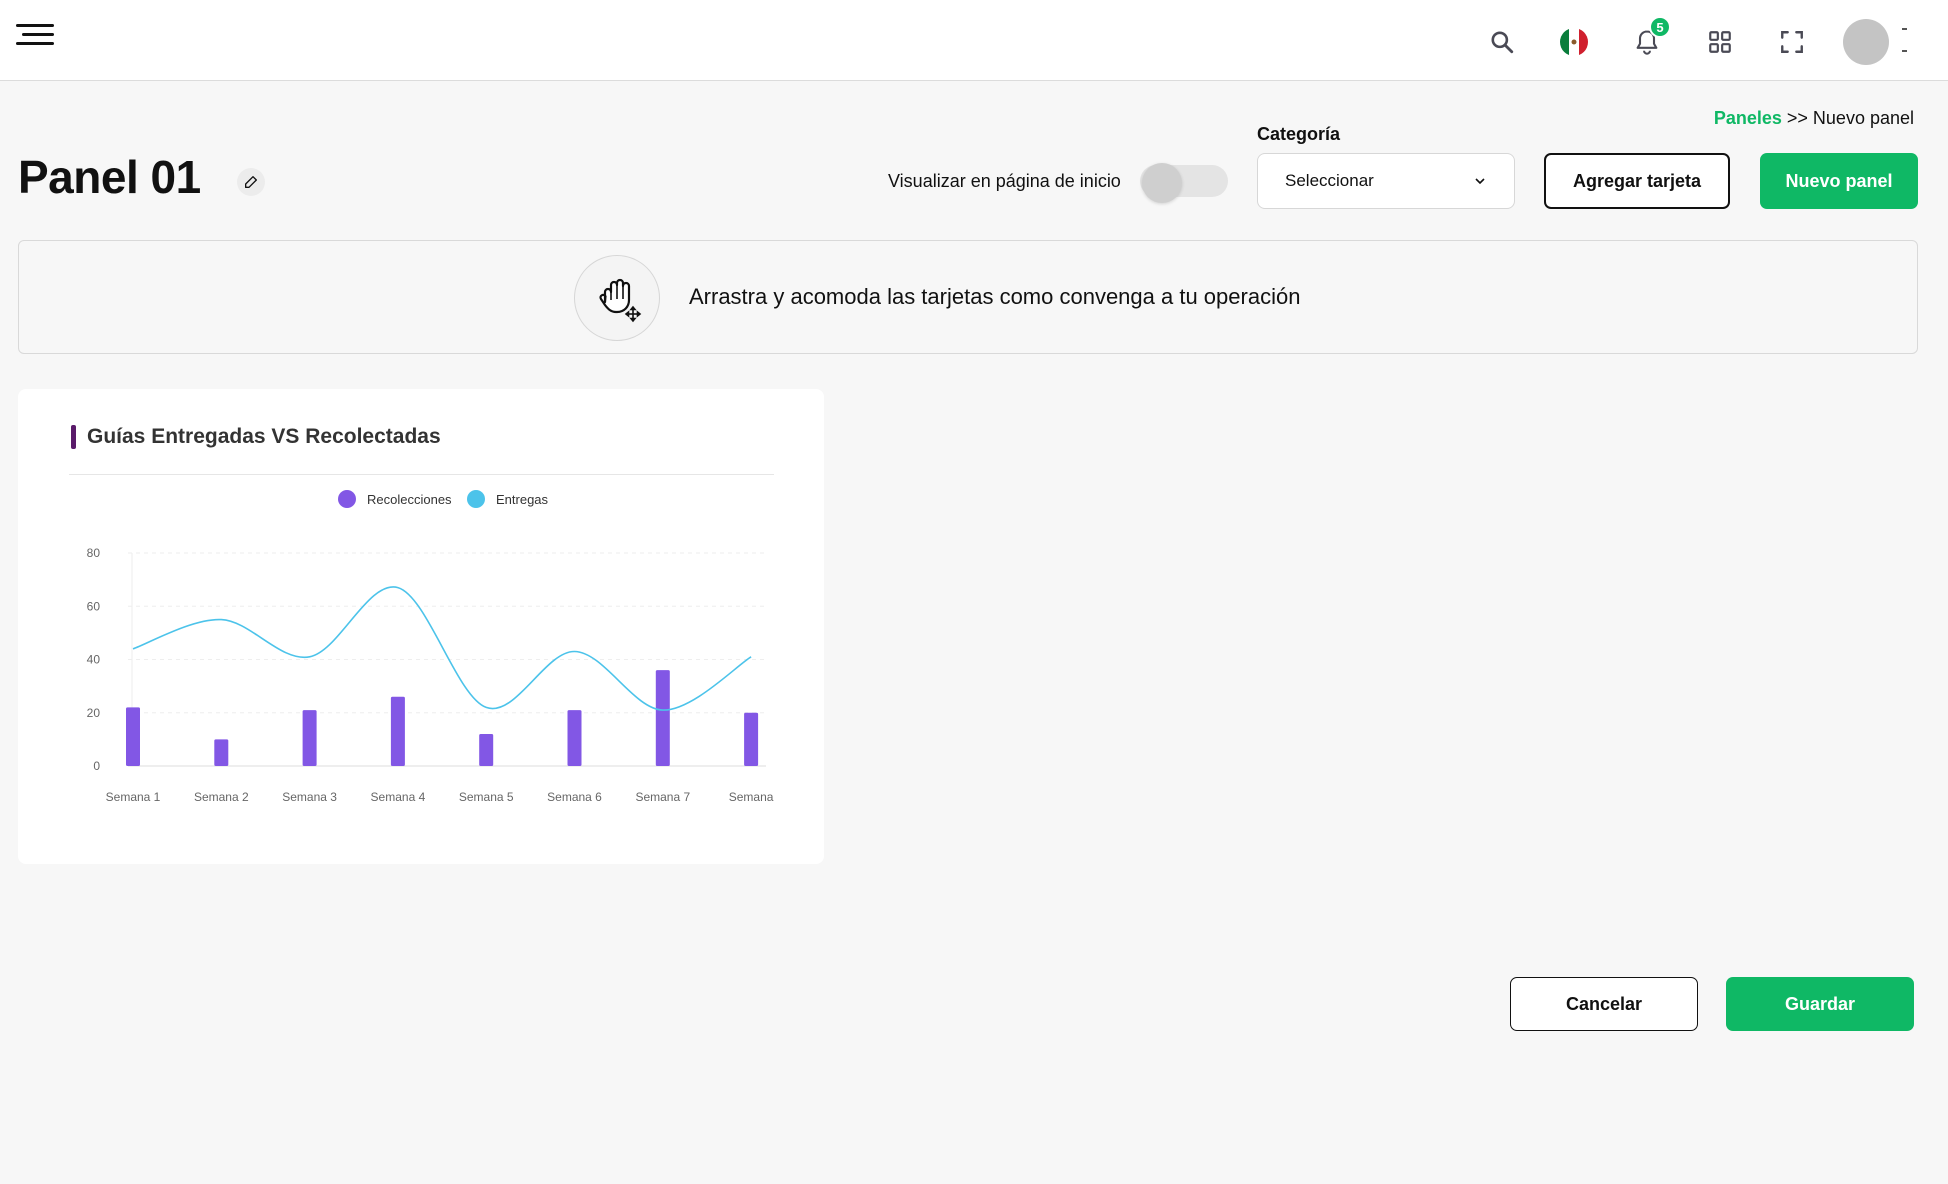 This screenshot has width=1948, height=1184. Describe the element at coordinates (662, 797) in the screenshot. I see `x-tick-label: Semana 7` at that location.